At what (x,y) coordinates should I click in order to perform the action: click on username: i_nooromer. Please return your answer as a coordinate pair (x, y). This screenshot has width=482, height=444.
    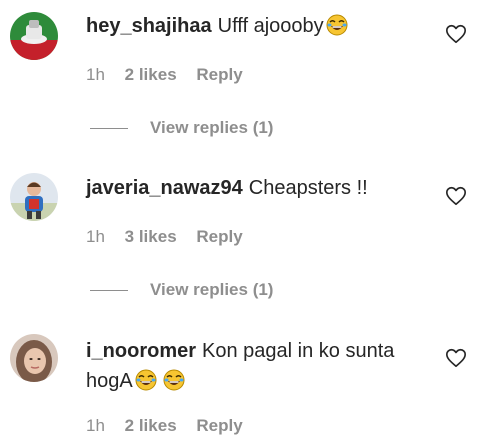
    Looking at the image, I should click on (141, 351).